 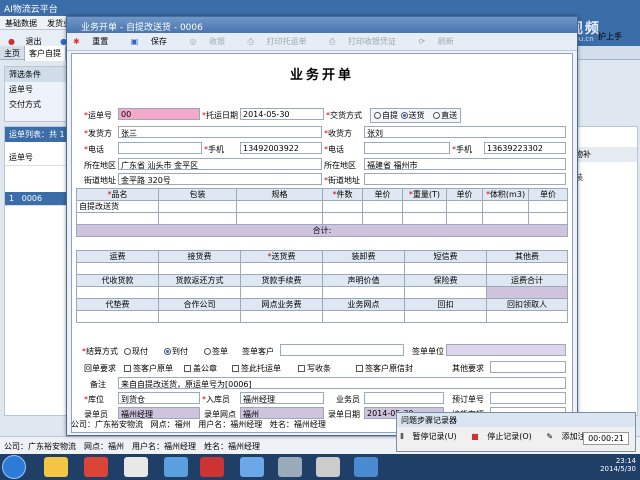 I want to click on print-waybill-button: ⎙ 打印托运单, so click(x=282, y=41).